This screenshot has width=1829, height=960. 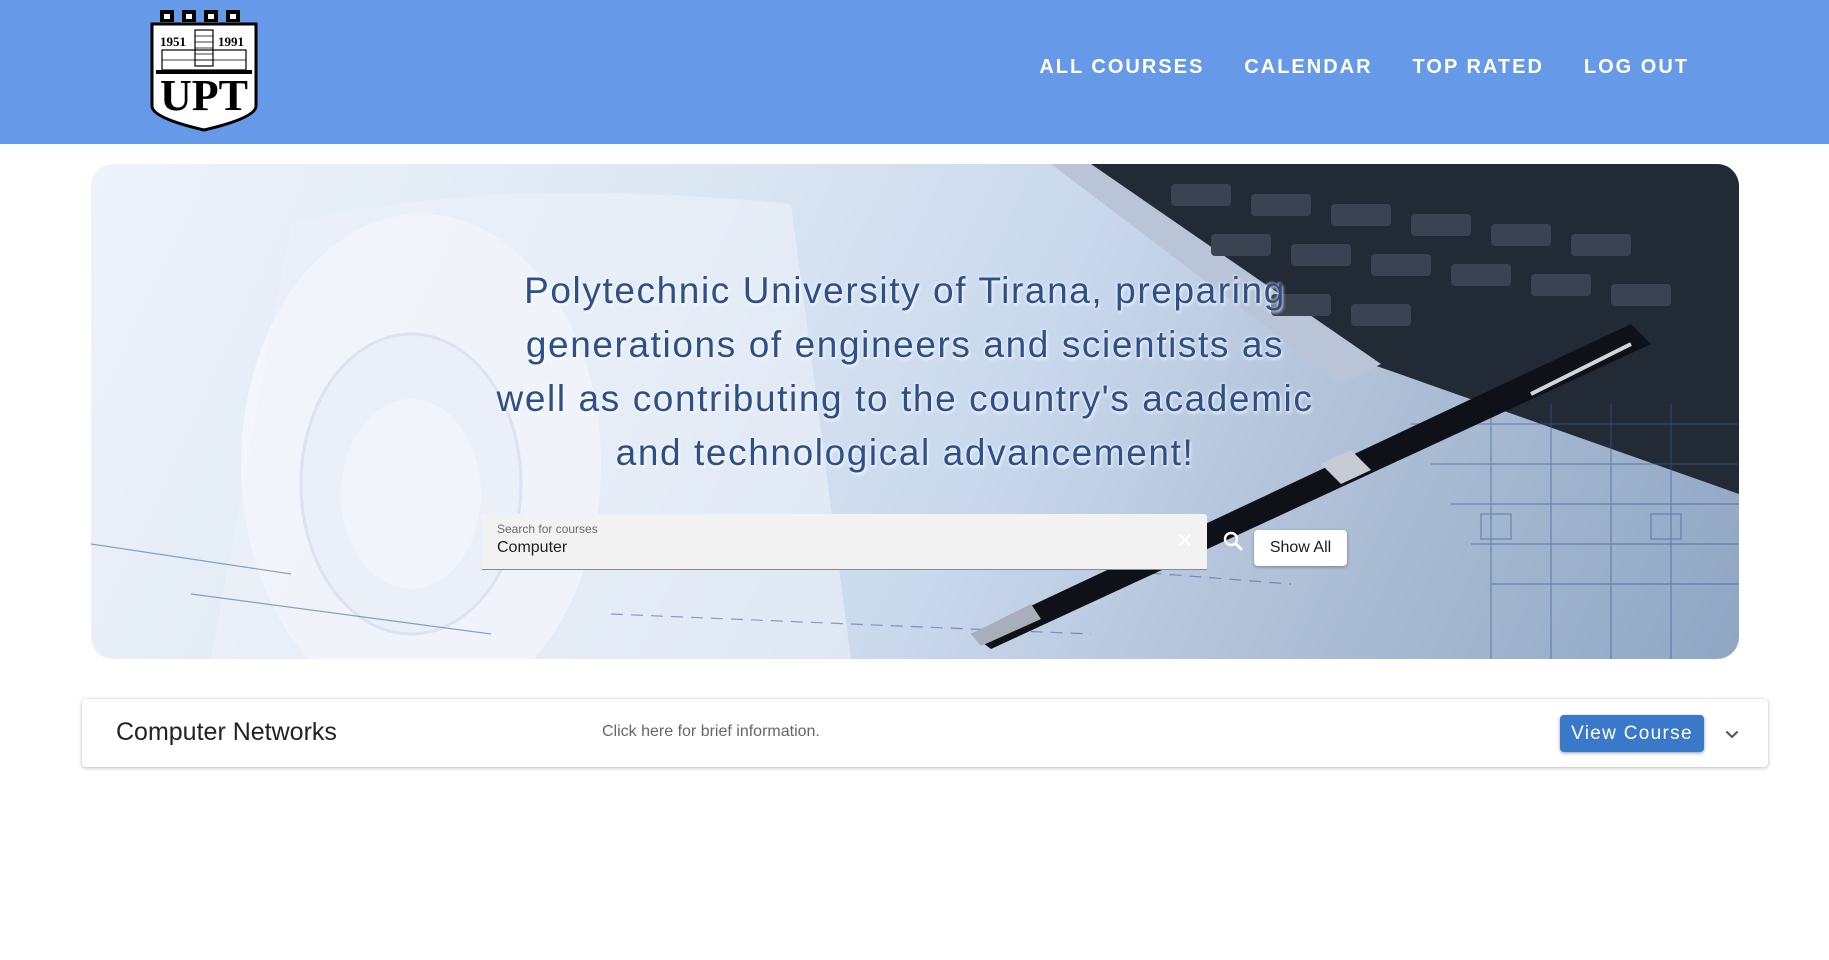 What do you see at coordinates (204, 69) in the screenshot?
I see `upt-logo: 1951 1991 UPT` at bounding box center [204, 69].